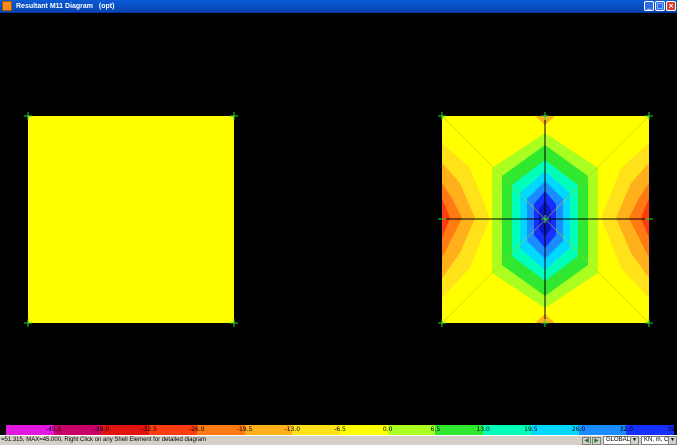 This screenshot has width=677, height=445. I want to click on minimize-button: _, so click(649, 6).